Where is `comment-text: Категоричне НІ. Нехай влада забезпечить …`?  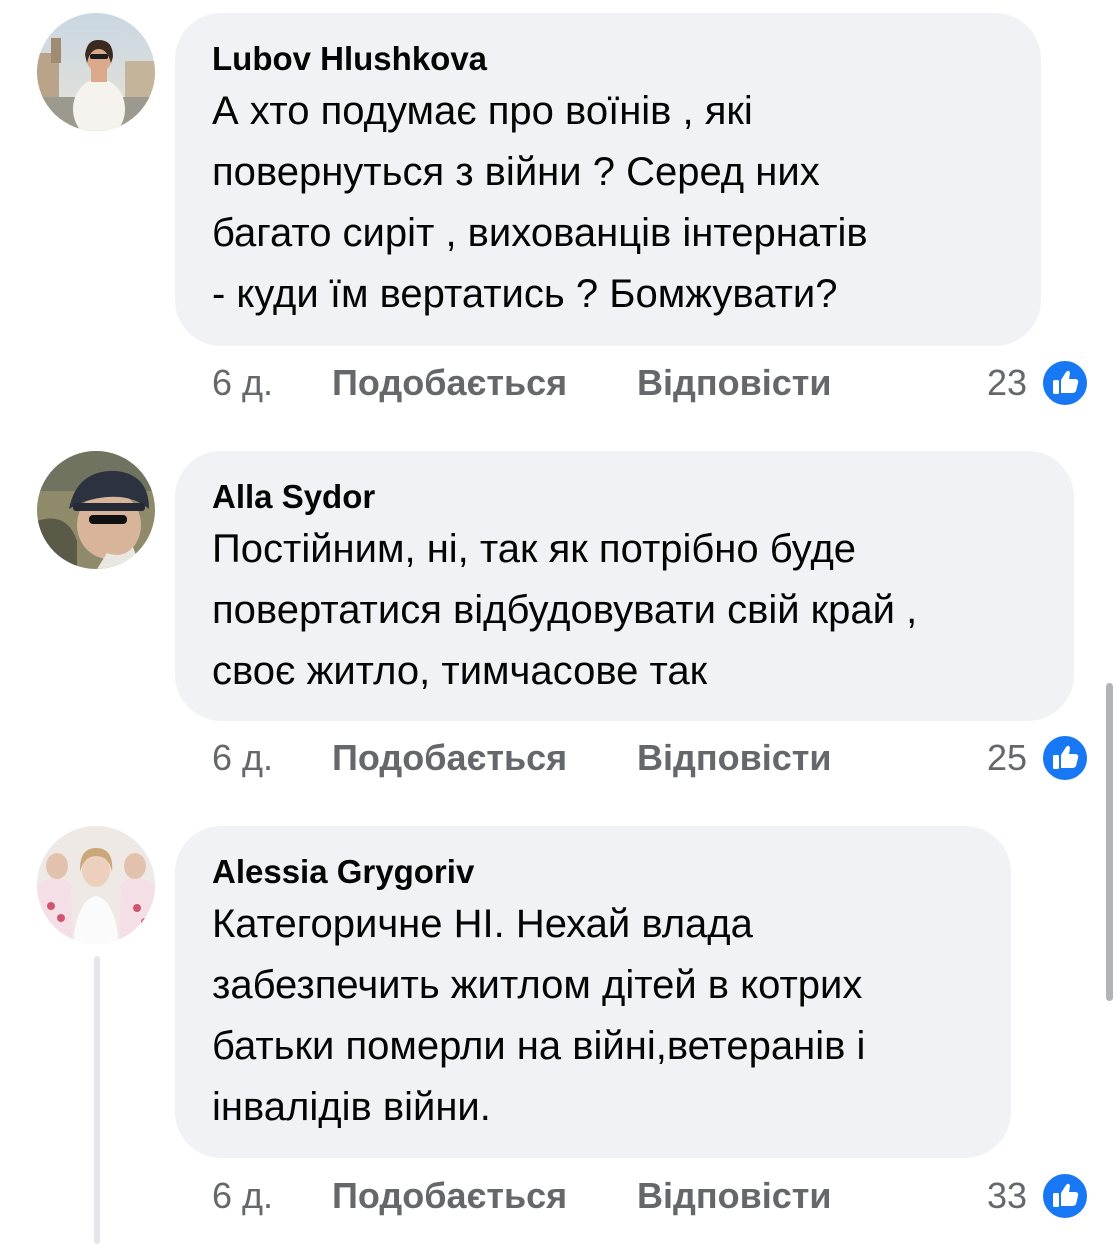 comment-text: Категоричне НІ. Нехай влада забезпечить … is located at coordinates (539, 1015).